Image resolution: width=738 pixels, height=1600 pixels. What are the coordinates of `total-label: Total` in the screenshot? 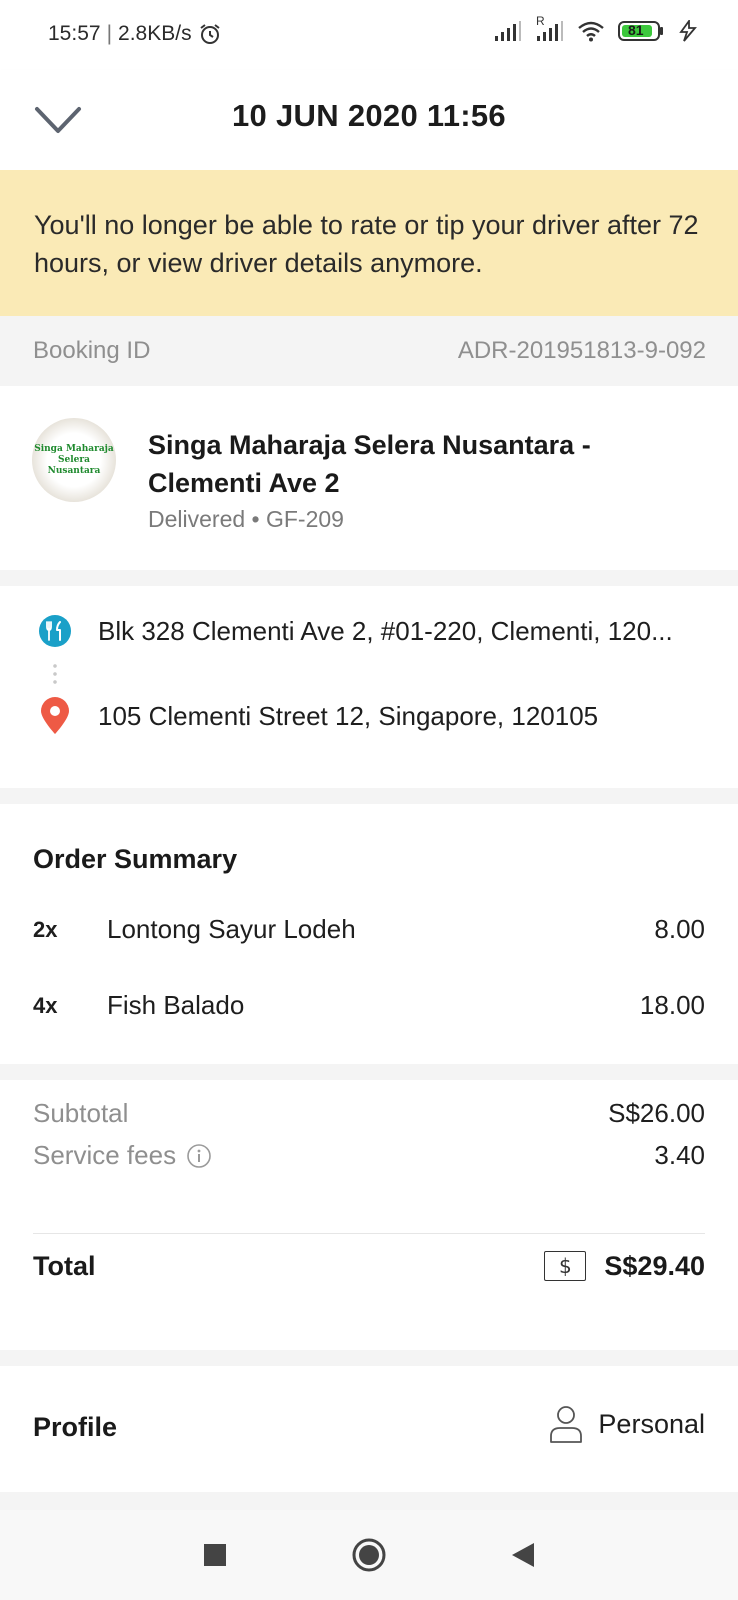 It's located at (64, 1265).